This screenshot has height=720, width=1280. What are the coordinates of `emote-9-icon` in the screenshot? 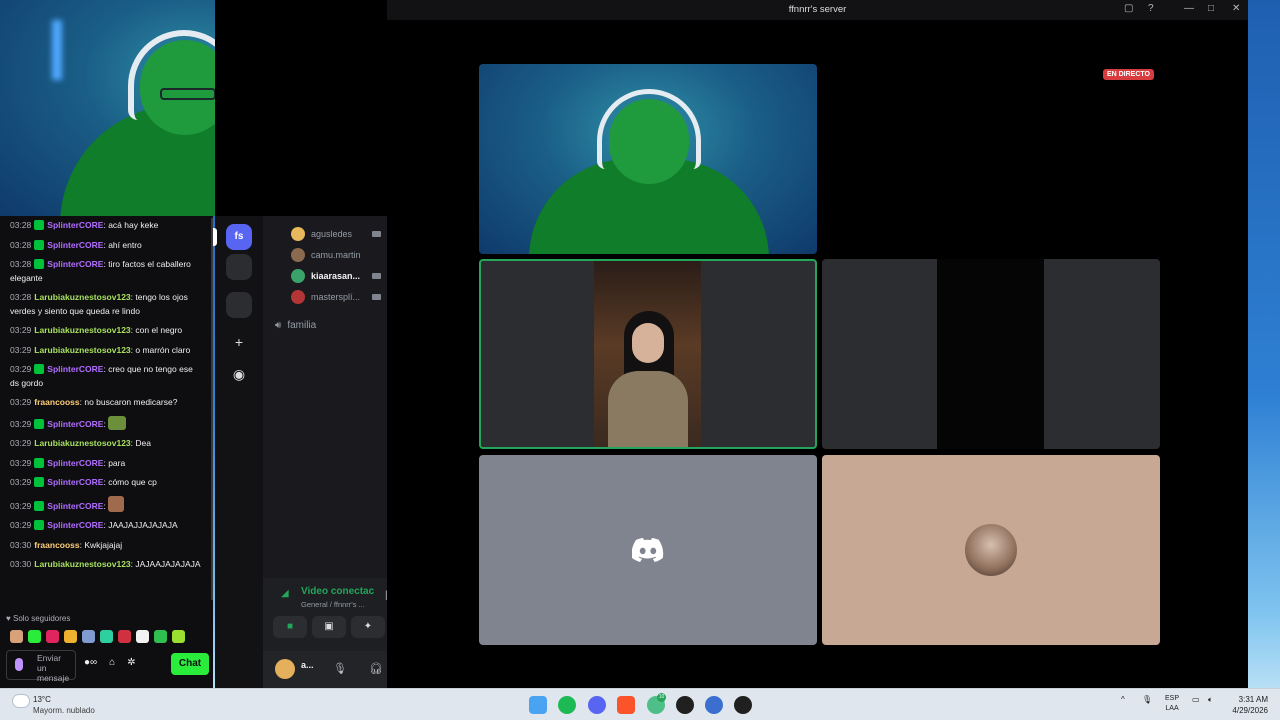 It's located at (160, 636).